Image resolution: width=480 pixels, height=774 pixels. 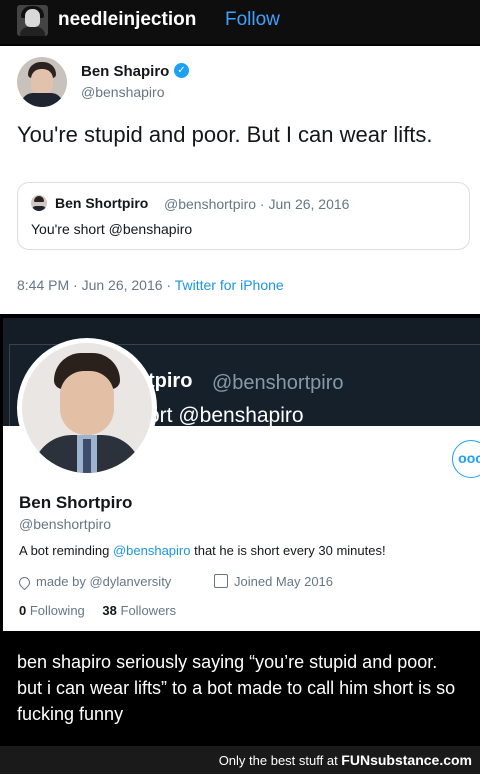 I want to click on watermark-footer: Only the best stuff at FUNsubstance.com, so click(x=240, y=760).